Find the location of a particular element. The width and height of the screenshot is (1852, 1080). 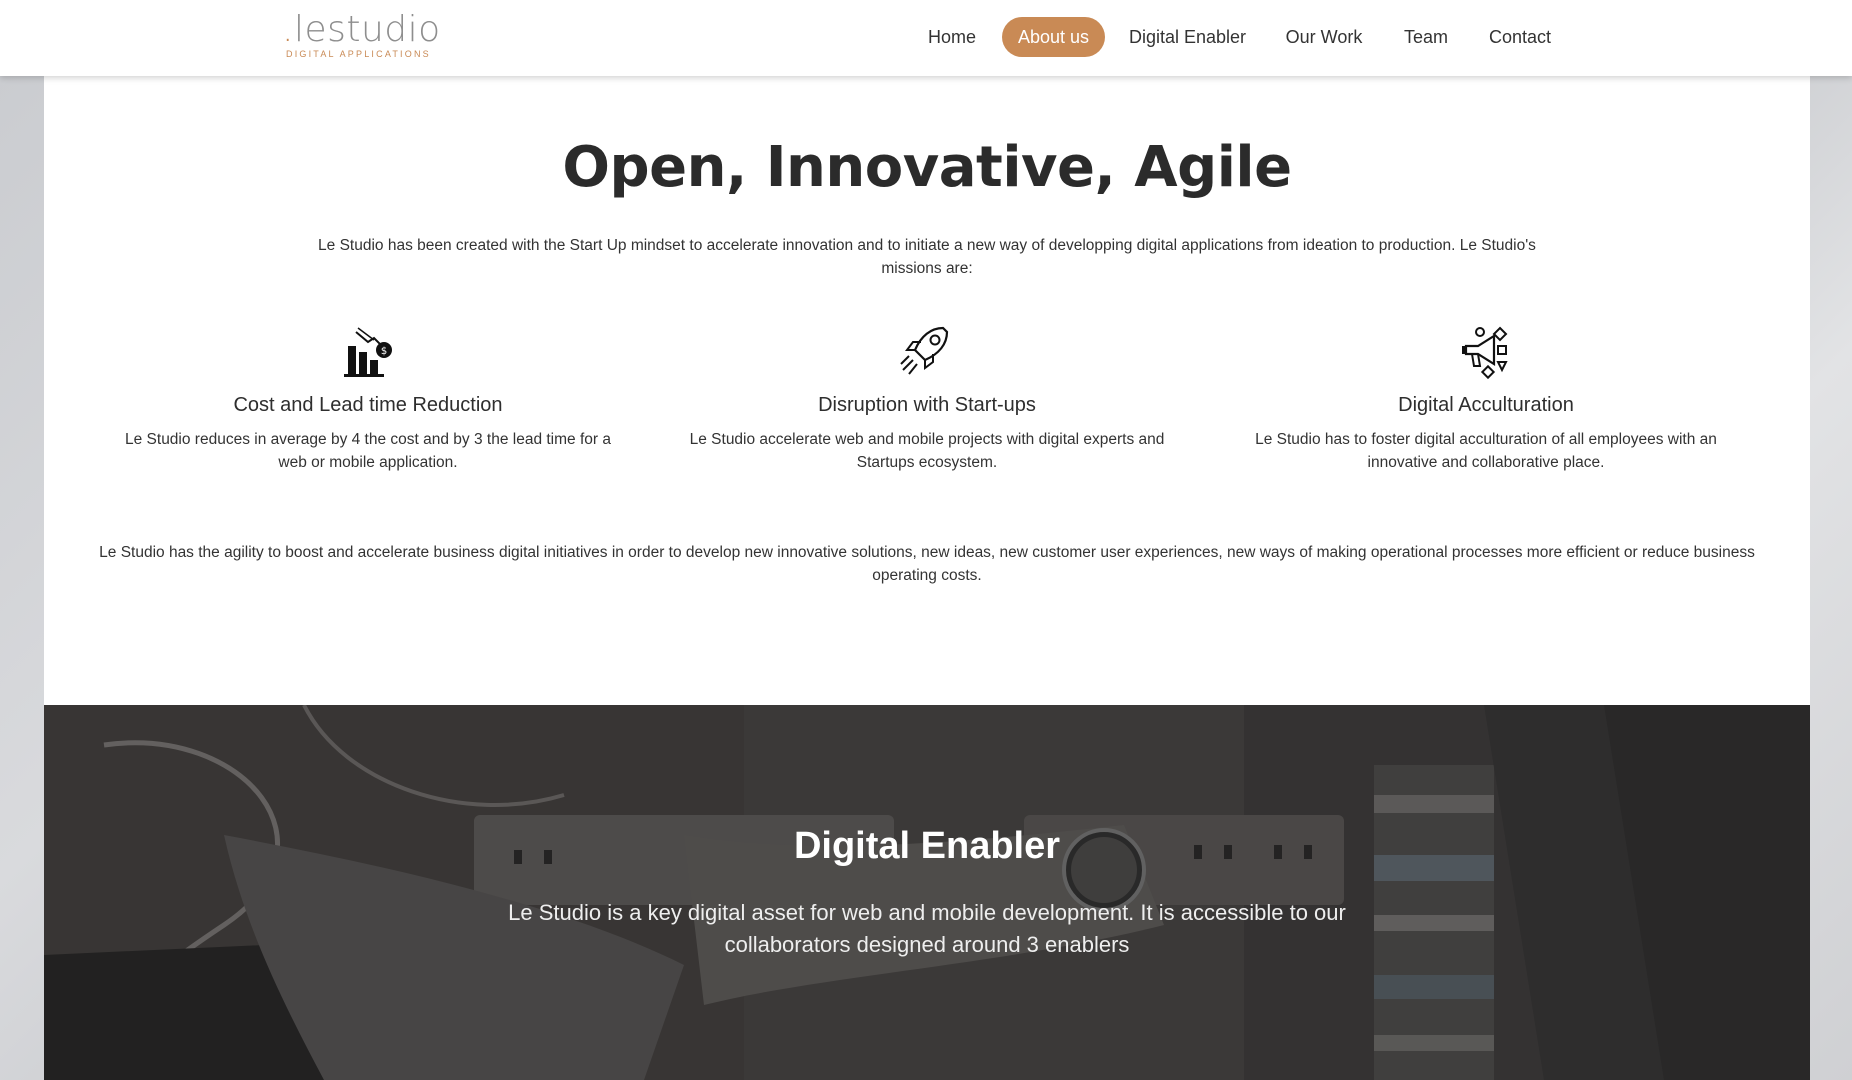

logo-text: lestudio is located at coordinates (367, 29).